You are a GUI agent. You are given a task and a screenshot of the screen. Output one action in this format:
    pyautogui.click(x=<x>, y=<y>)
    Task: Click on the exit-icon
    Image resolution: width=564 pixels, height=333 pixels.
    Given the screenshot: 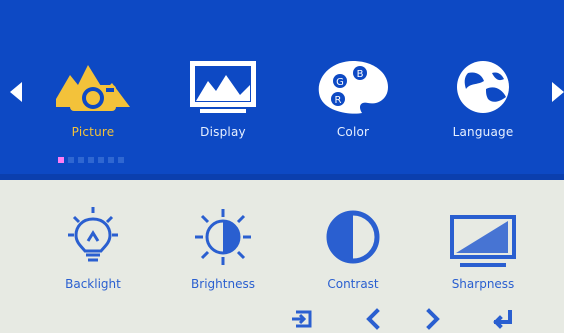 What is the action you would take?
    pyautogui.click(x=303, y=319)
    